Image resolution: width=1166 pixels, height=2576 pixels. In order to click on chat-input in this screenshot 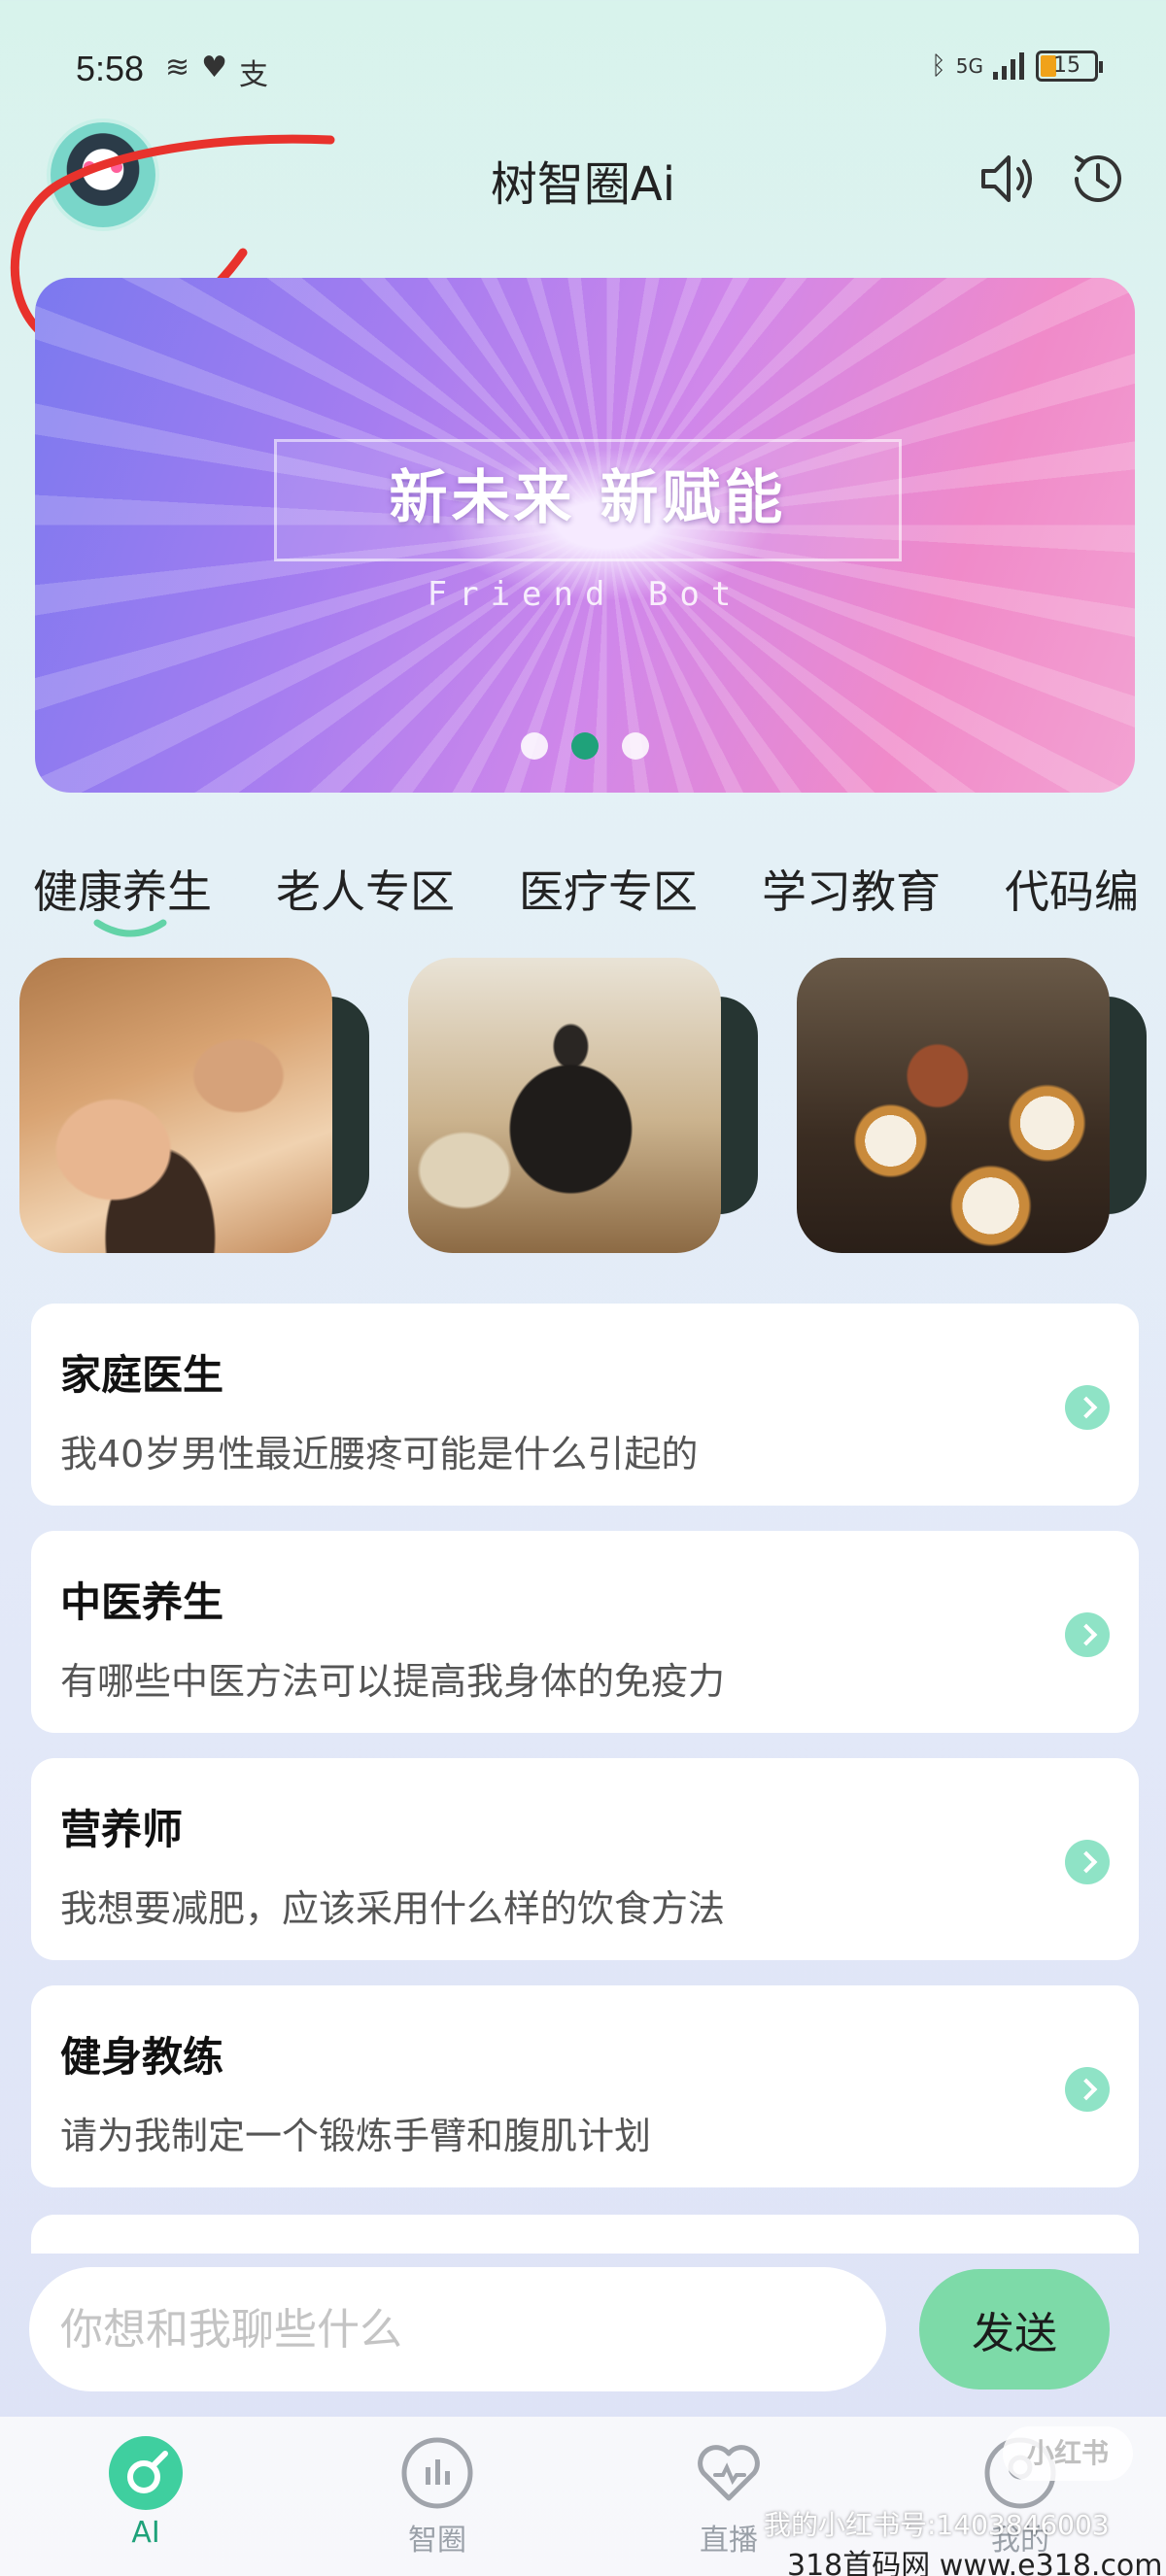, I will do `click(457, 2329)`.